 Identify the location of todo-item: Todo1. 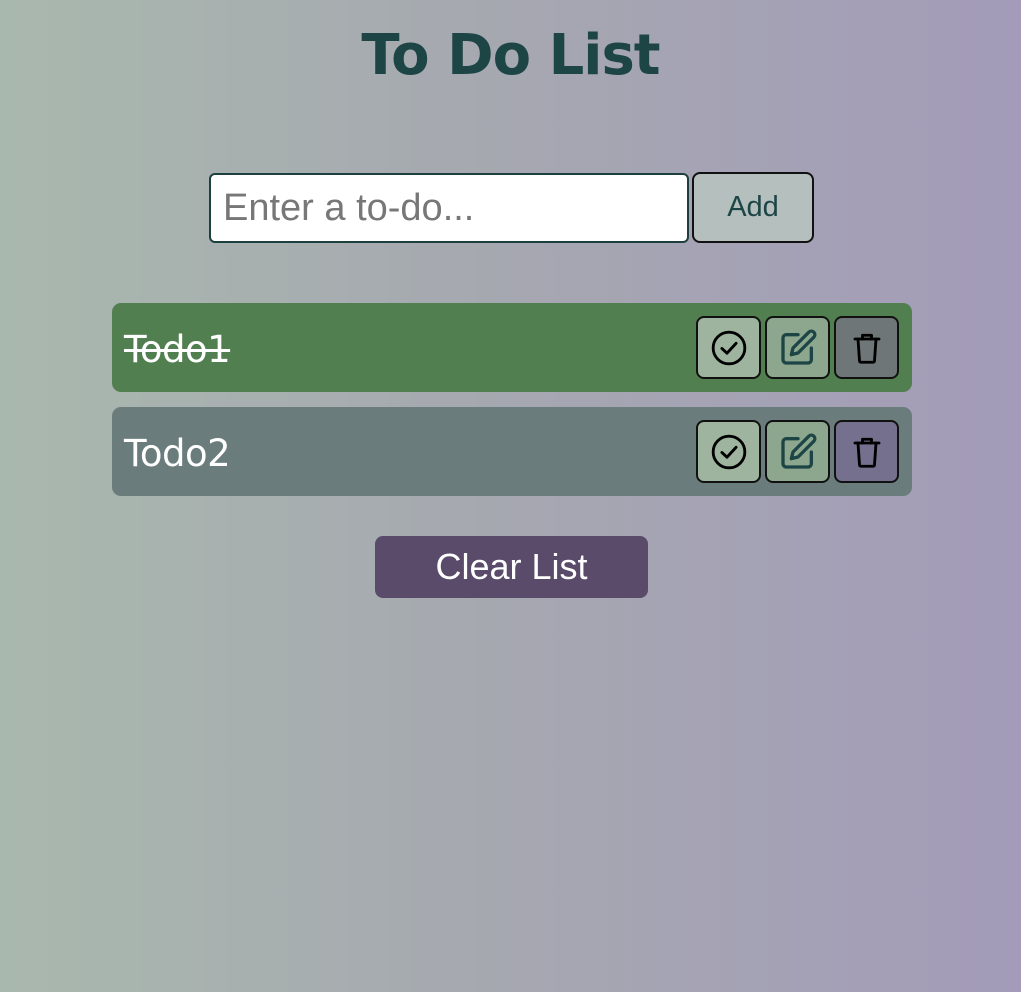
(512, 347).